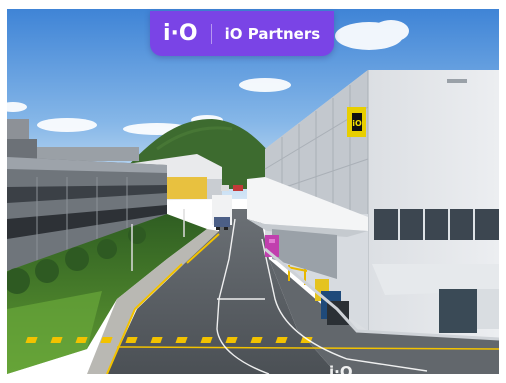 This screenshot has height=383, width=506. Describe the element at coordinates (272, 33) in the screenshot. I see `brand-name: iO Partners` at that location.